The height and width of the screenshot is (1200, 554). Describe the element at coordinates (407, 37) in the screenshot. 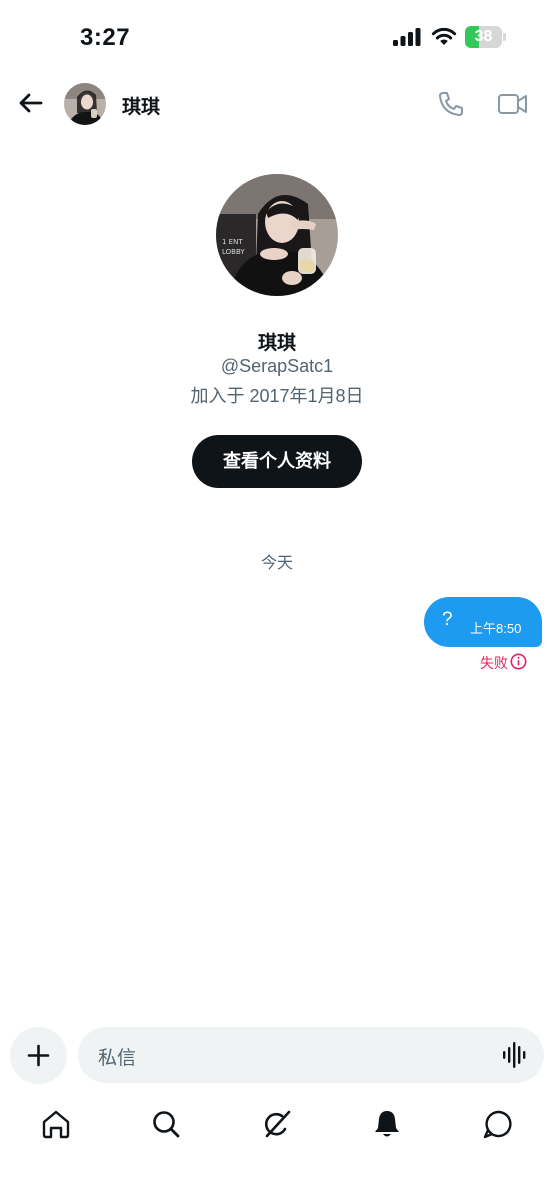

I see `cellular-signal-icon` at that location.